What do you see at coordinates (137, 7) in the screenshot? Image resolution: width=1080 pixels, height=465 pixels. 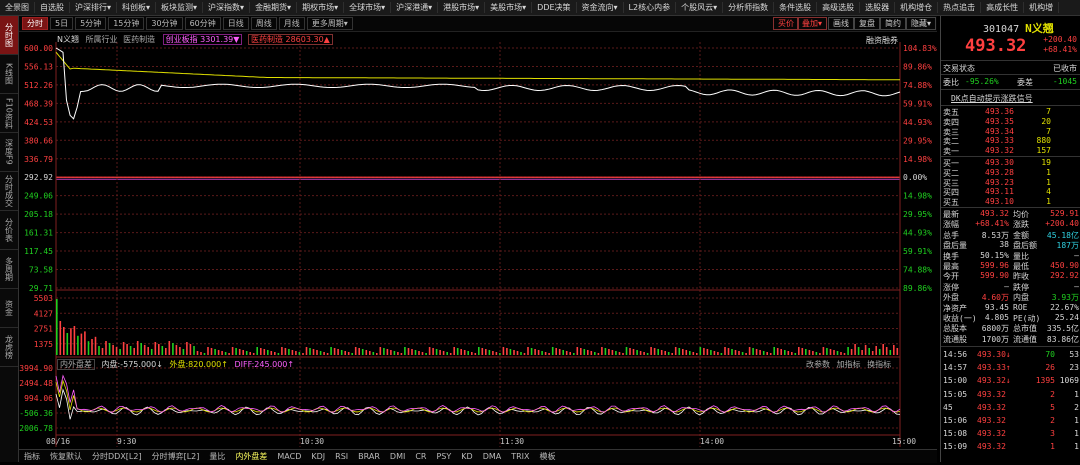 I see `menu-item-3: 科创板▾` at bounding box center [137, 7].